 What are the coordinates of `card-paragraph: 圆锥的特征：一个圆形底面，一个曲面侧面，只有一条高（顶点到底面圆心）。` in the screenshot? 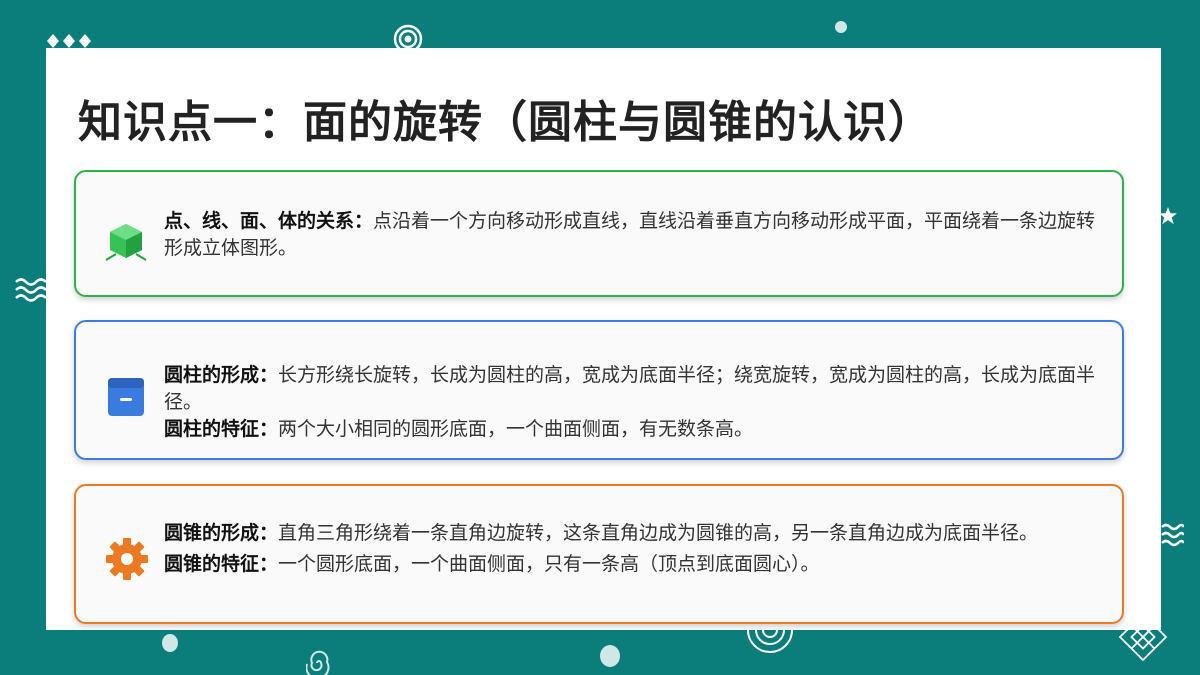 It's located at (634, 564).